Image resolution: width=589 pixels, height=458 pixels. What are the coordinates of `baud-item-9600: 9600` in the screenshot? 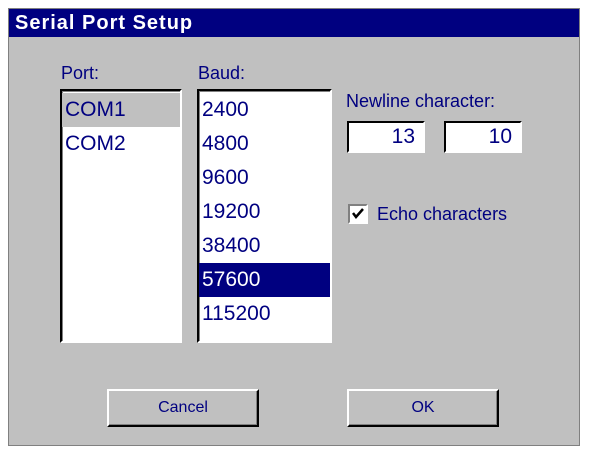 It's located at (264, 178).